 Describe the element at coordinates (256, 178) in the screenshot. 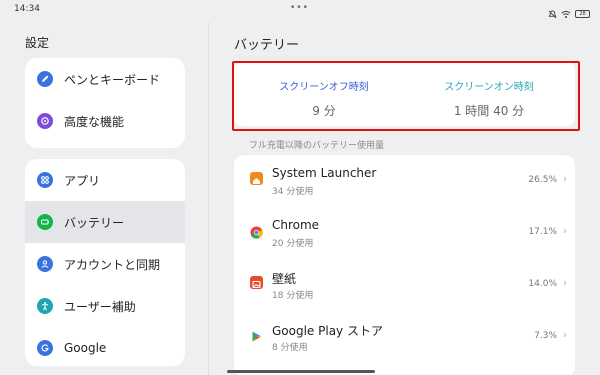

I see `system-launcher-icon` at that location.